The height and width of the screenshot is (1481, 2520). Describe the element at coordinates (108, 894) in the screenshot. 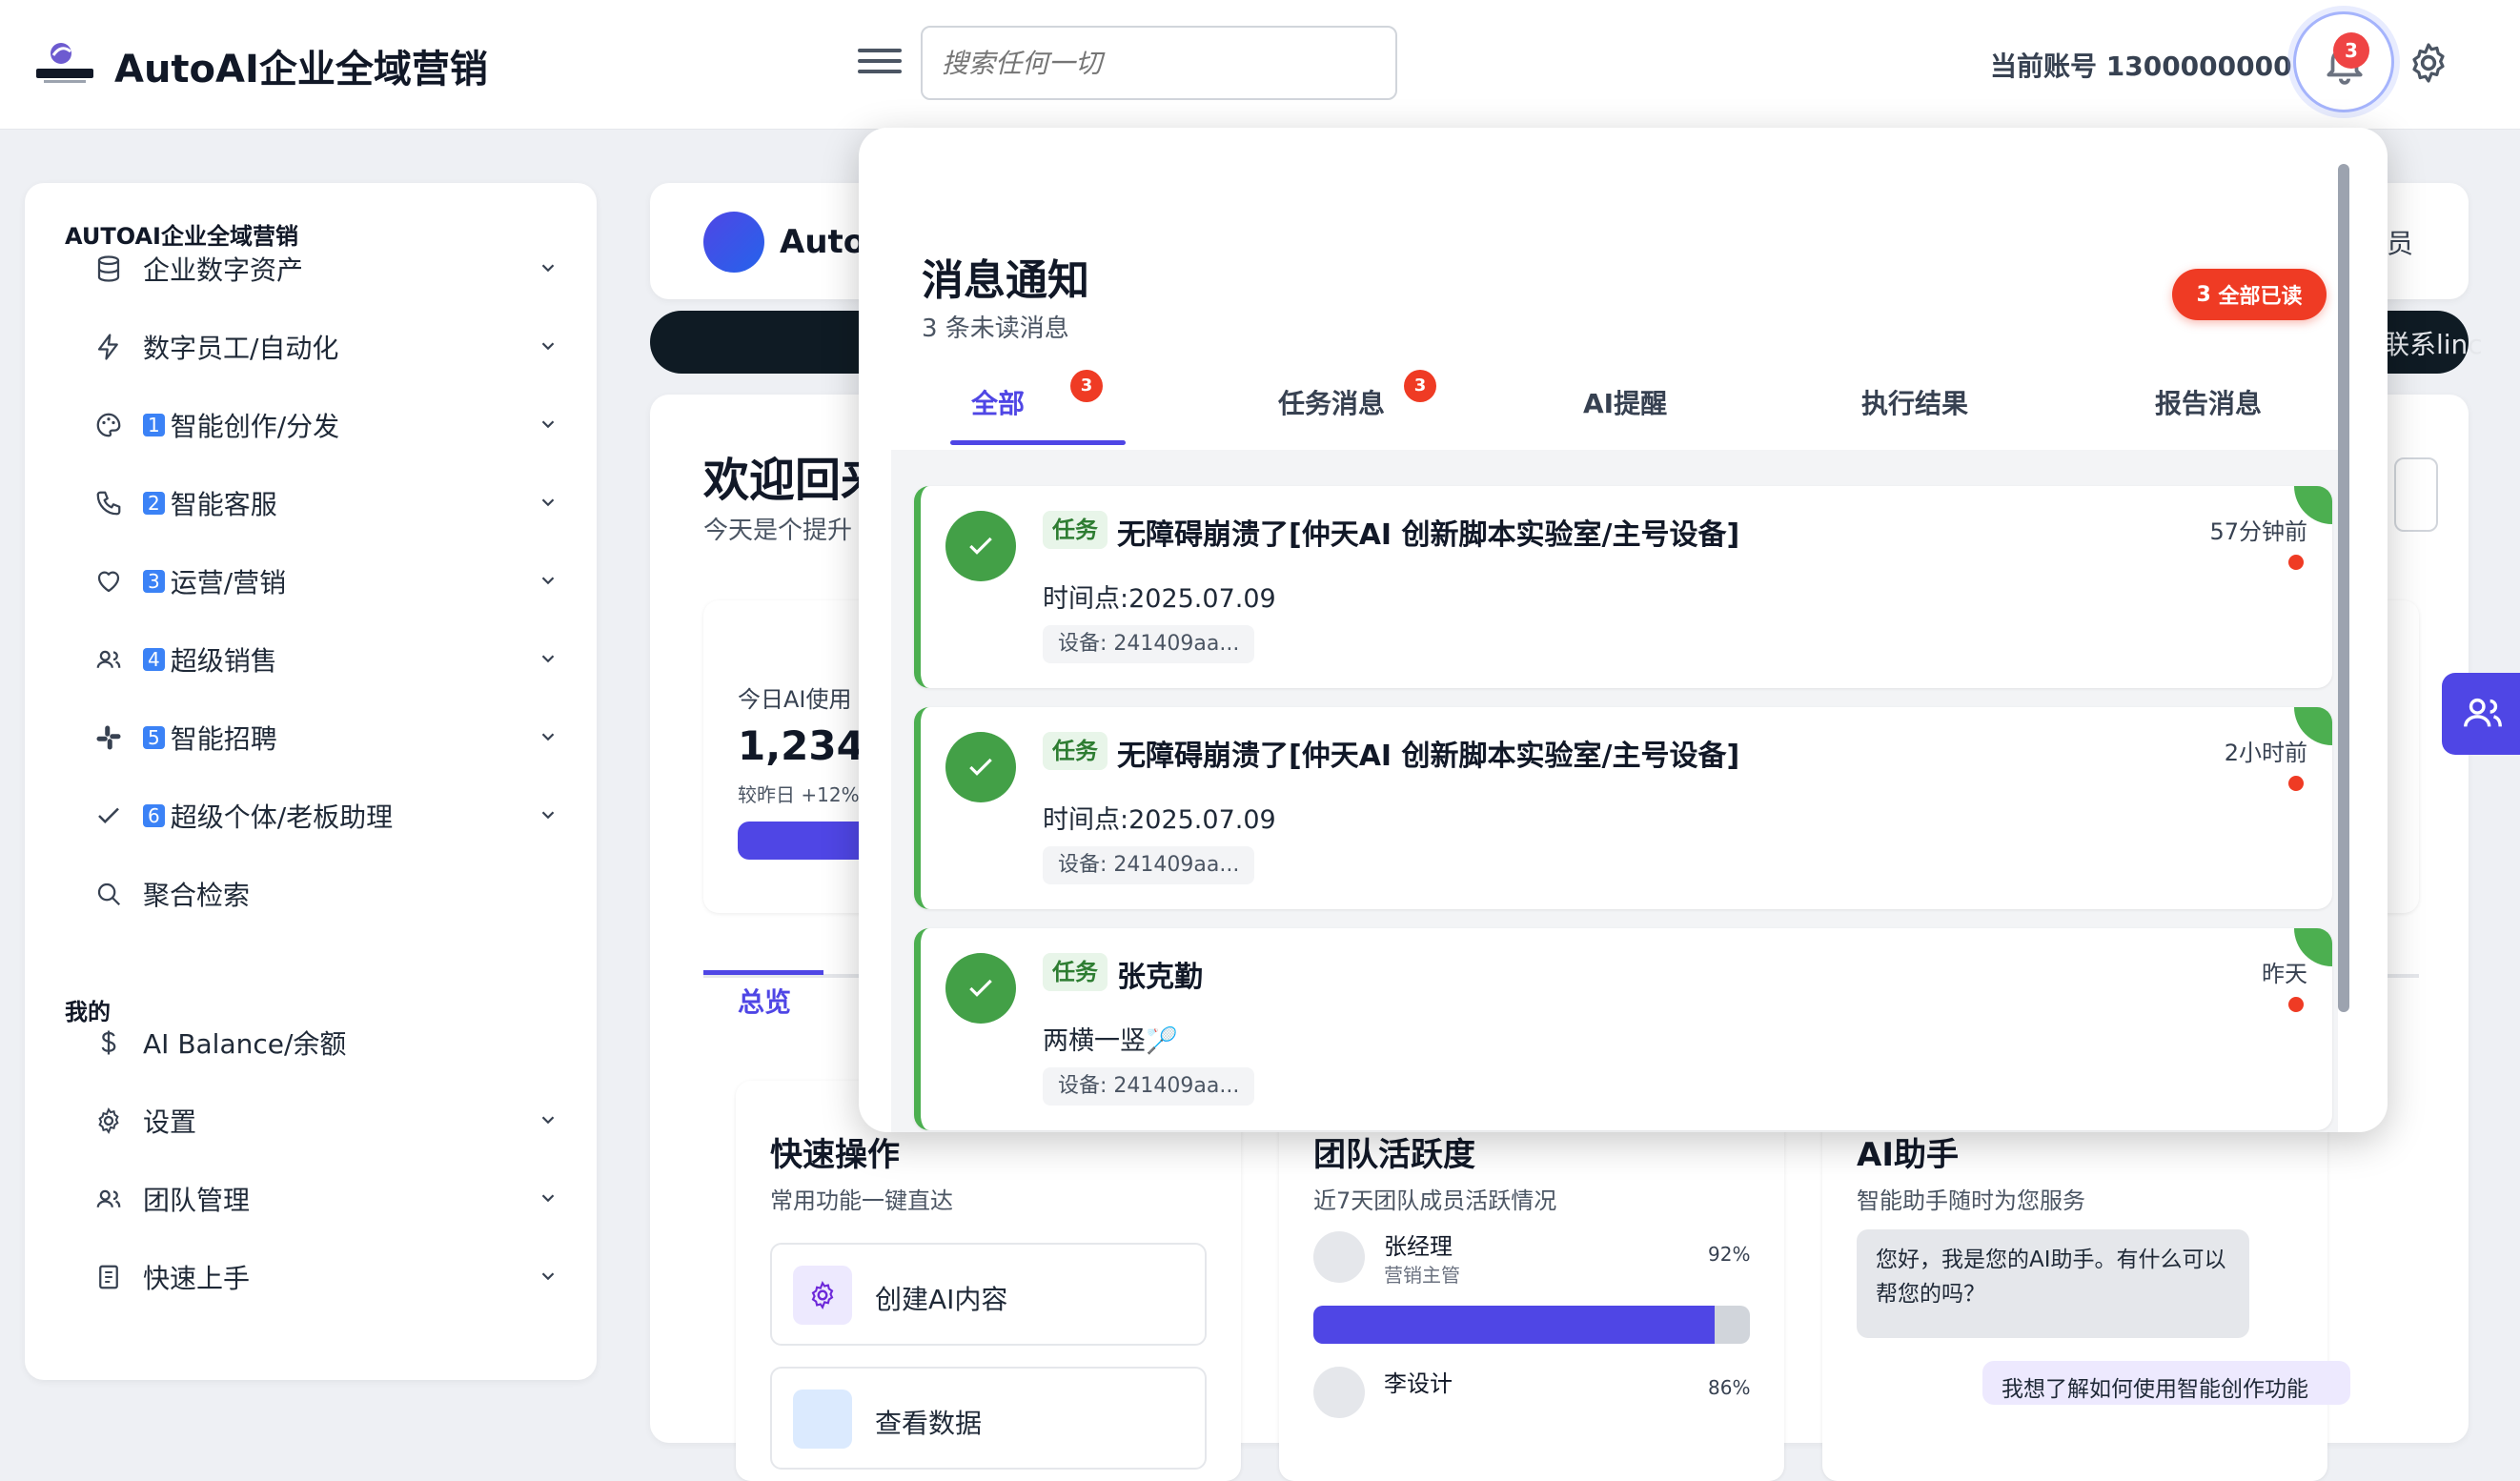

I see `search-icon` at that location.